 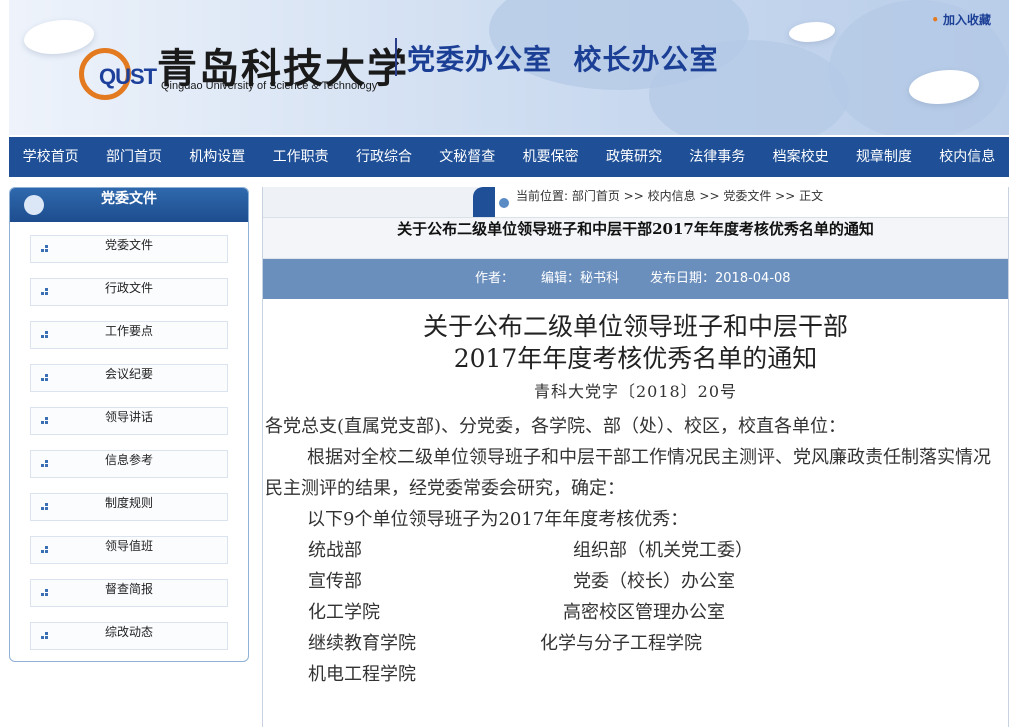 I want to click on sidebar-item-rules: 制度规则, so click(x=129, y=507).